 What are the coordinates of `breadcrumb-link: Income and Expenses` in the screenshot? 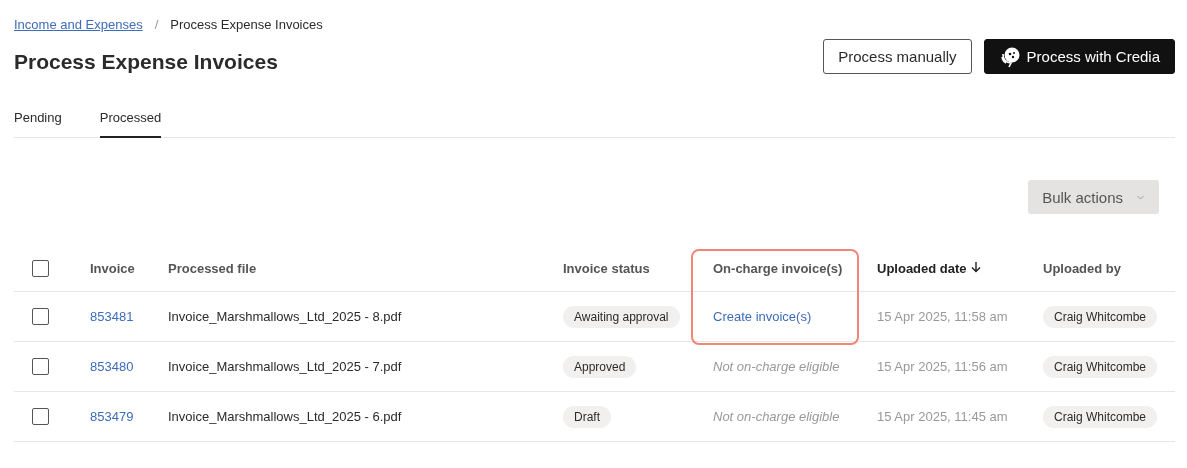 It's located at (78, 24).